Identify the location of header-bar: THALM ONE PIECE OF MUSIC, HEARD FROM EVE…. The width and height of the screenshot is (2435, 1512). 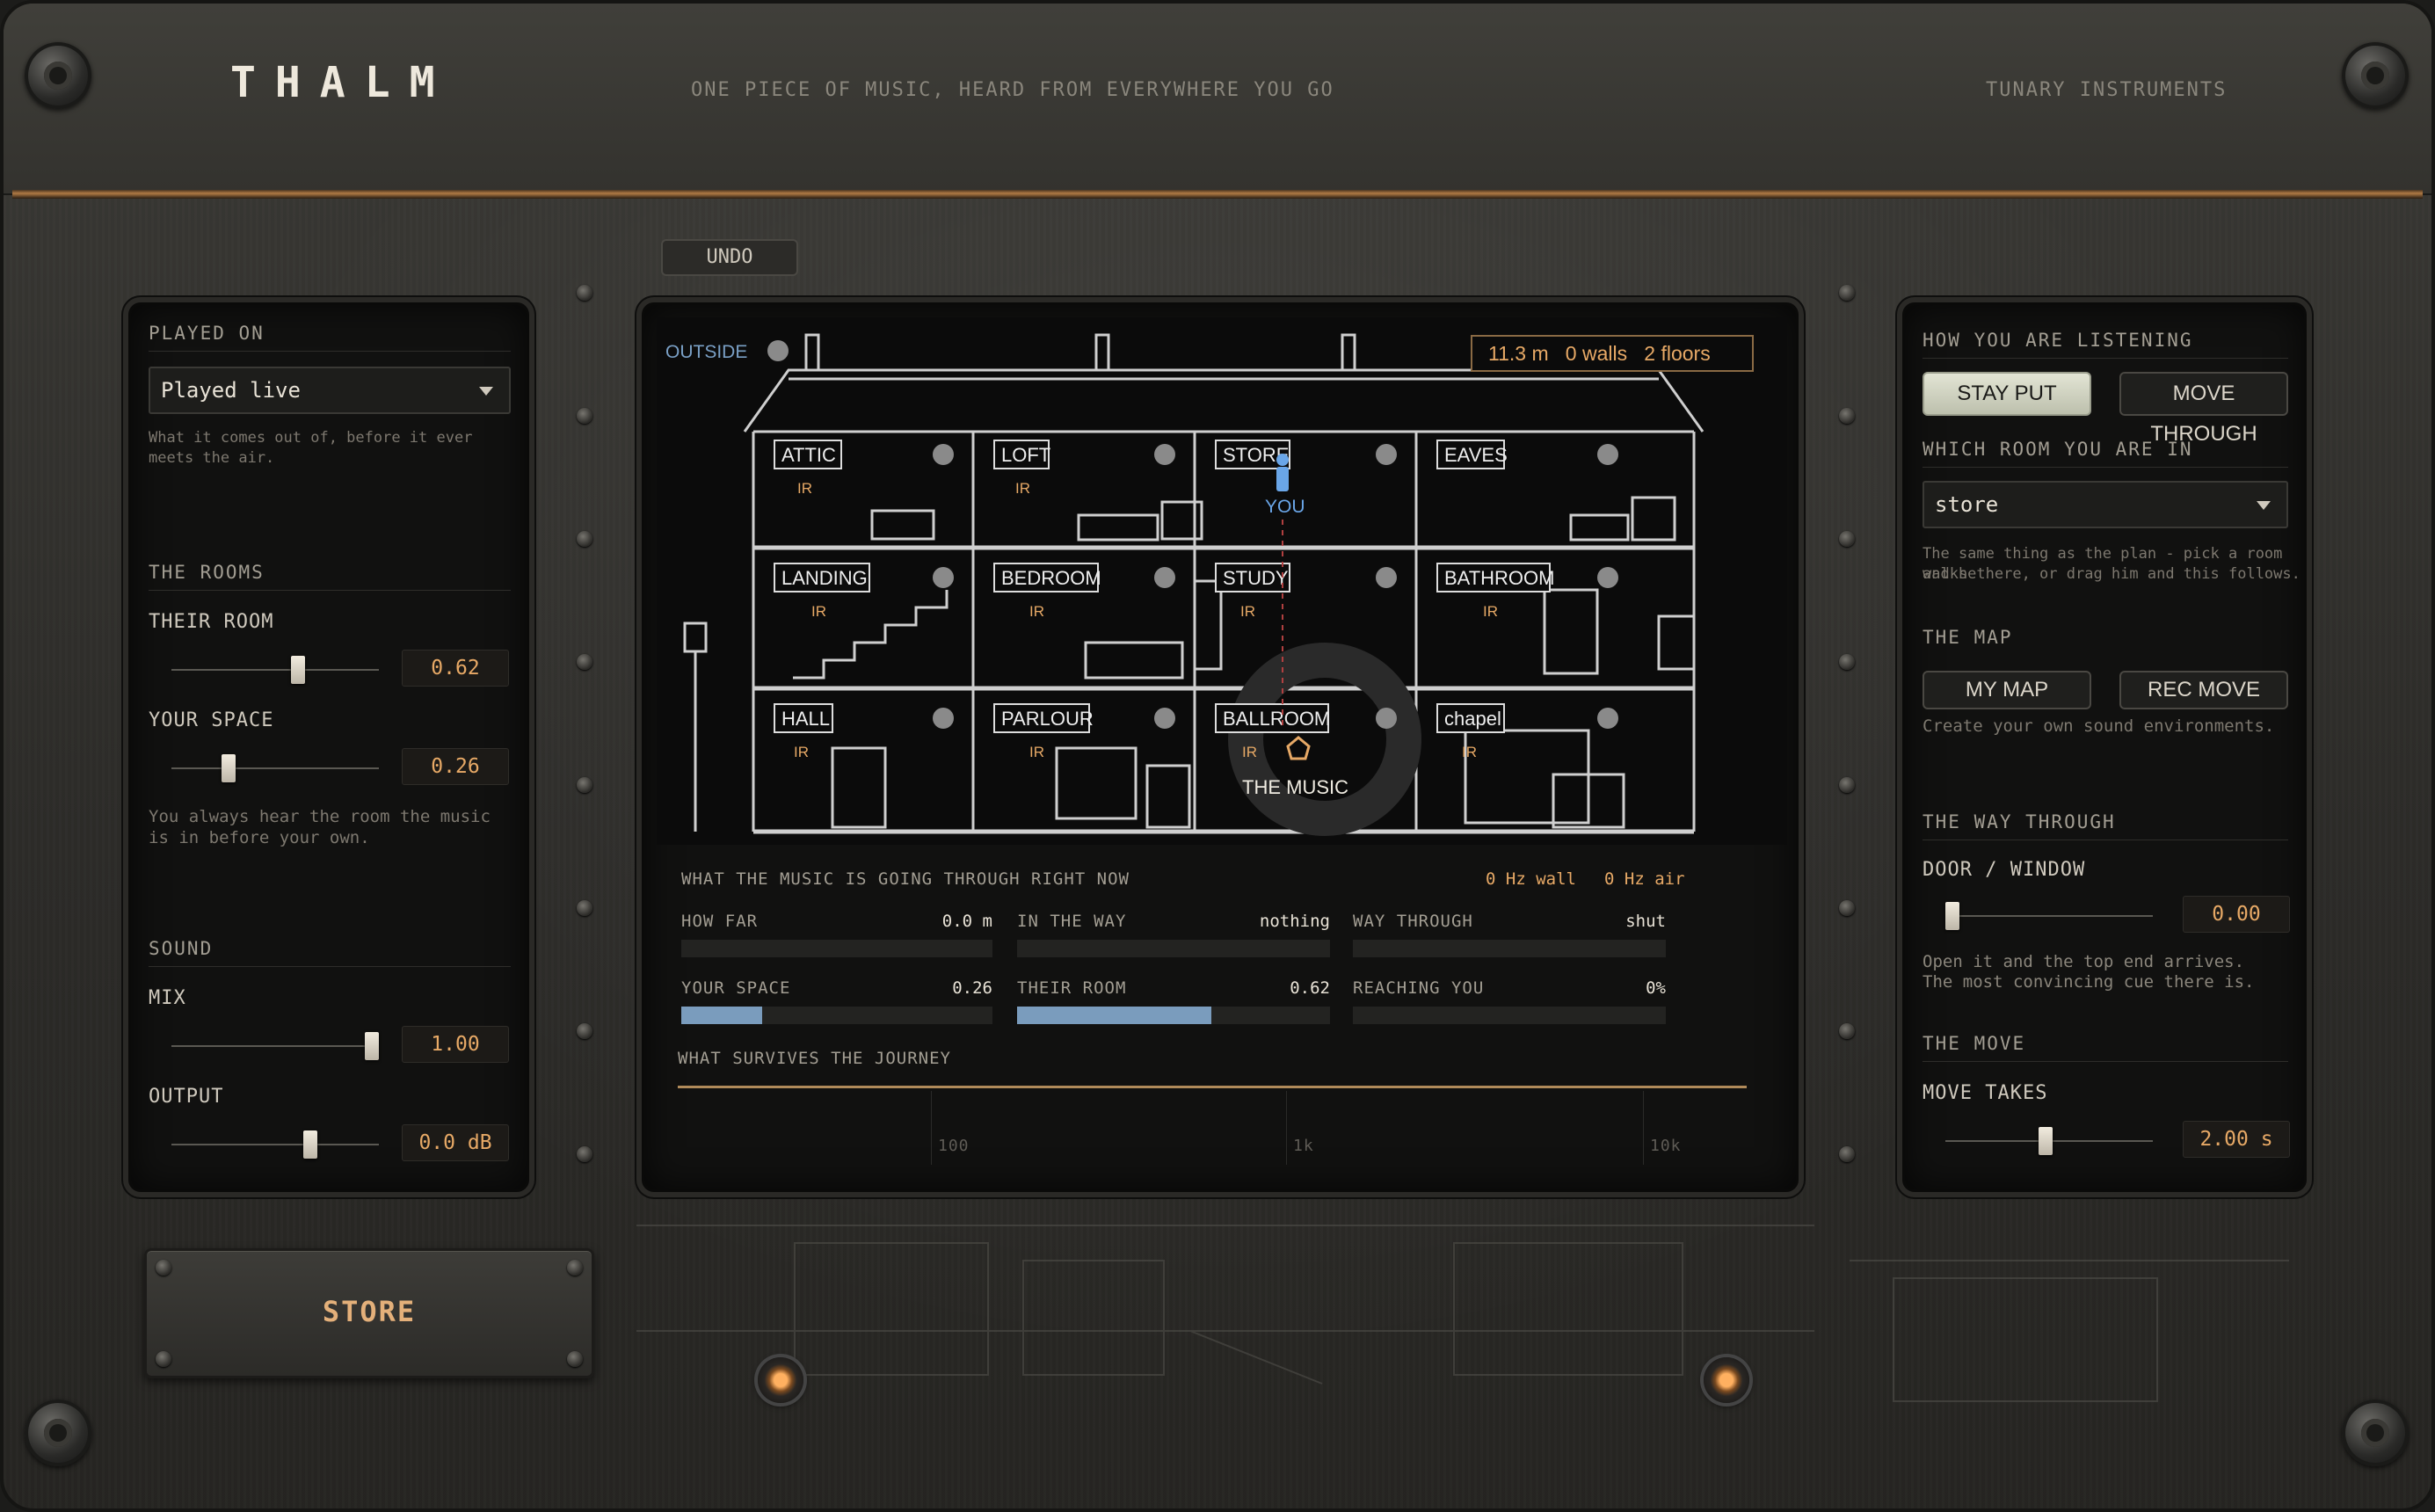
(1218, 100).